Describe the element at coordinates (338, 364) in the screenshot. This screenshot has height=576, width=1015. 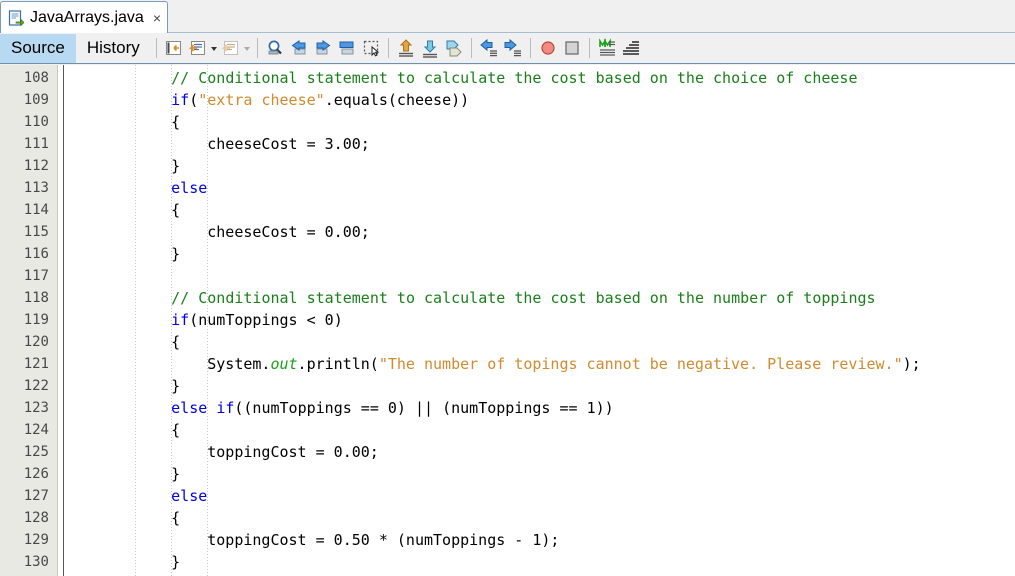
I see `code-token-pln: .println(` at that location.